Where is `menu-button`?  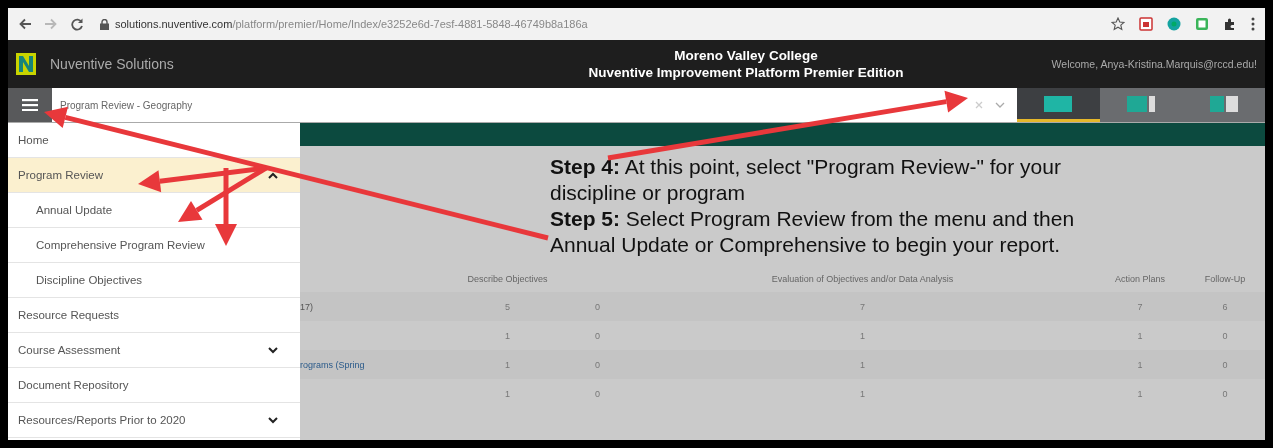
menu-button is located at coordinates (30, 105).